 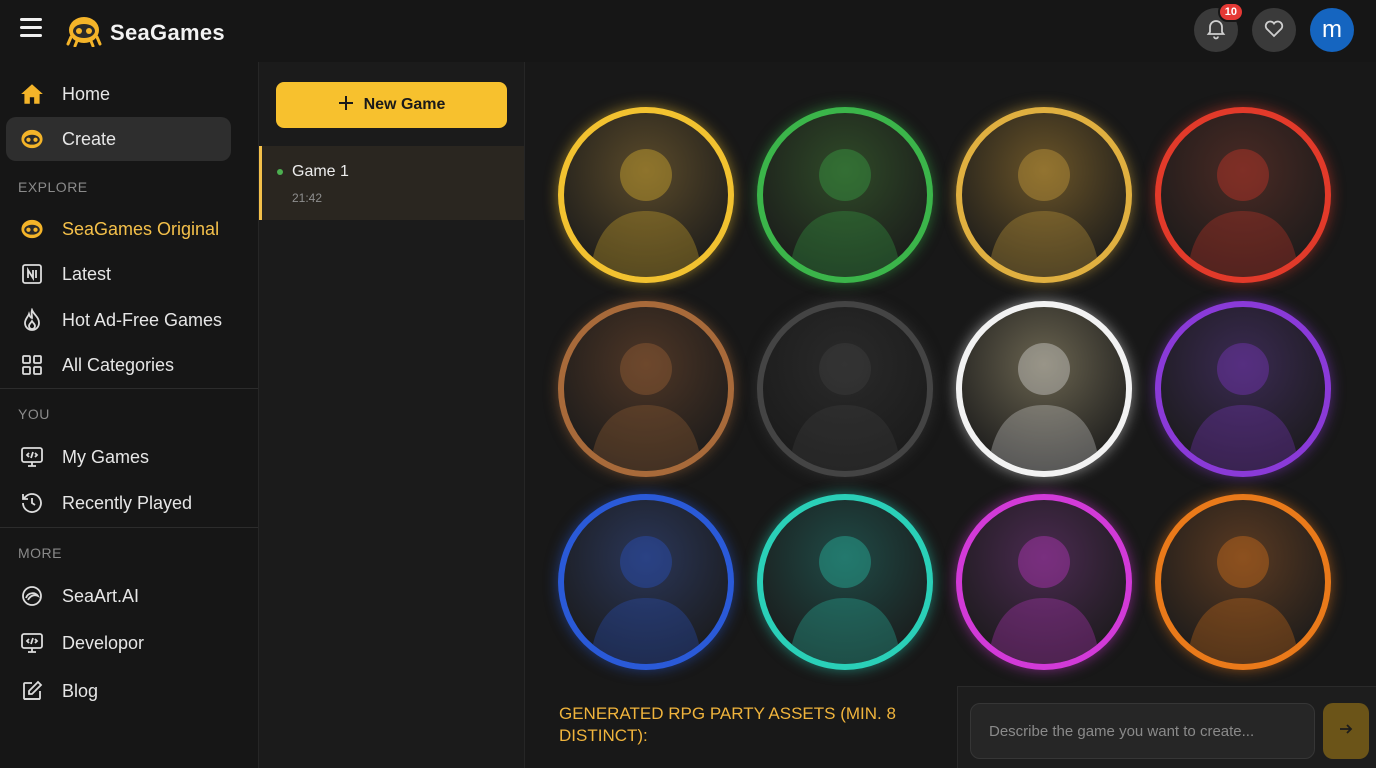 I want to click on portrait-fire-mage, so click(x=1243, y=195).